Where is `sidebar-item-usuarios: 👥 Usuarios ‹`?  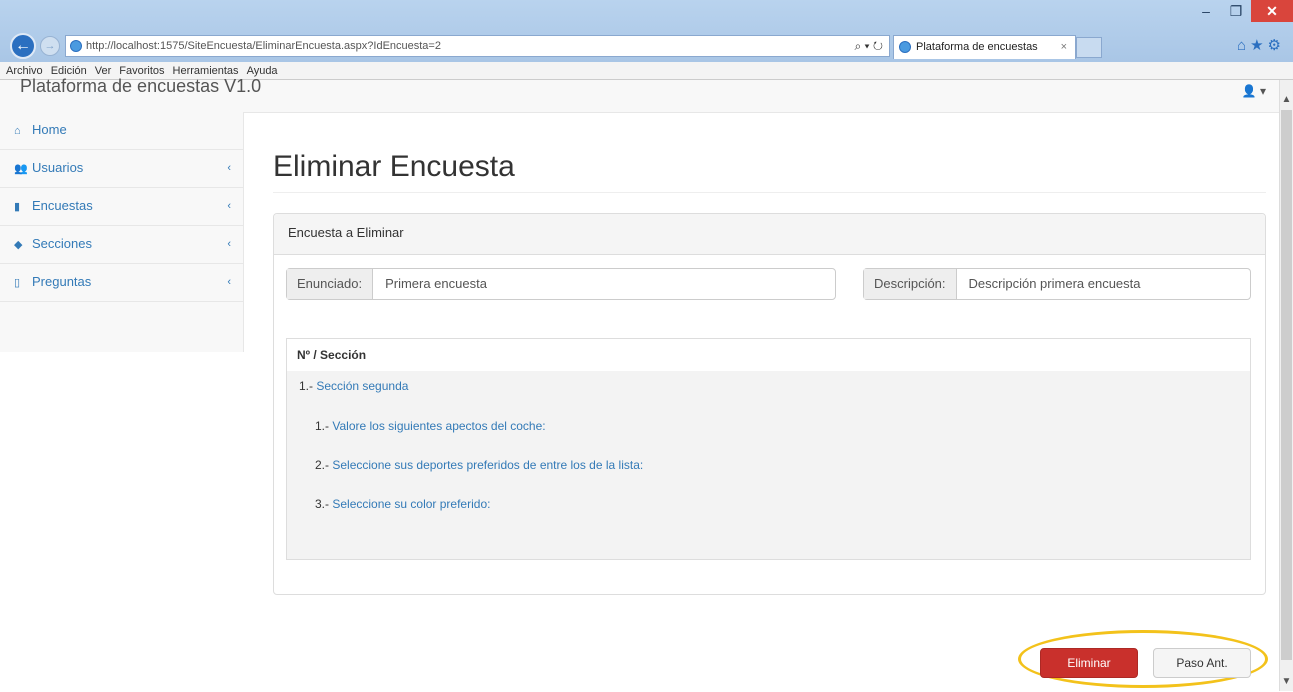
sidebar-item-usuarios: 👥 Usuarios ‹ is located at coordinates (121, 169).